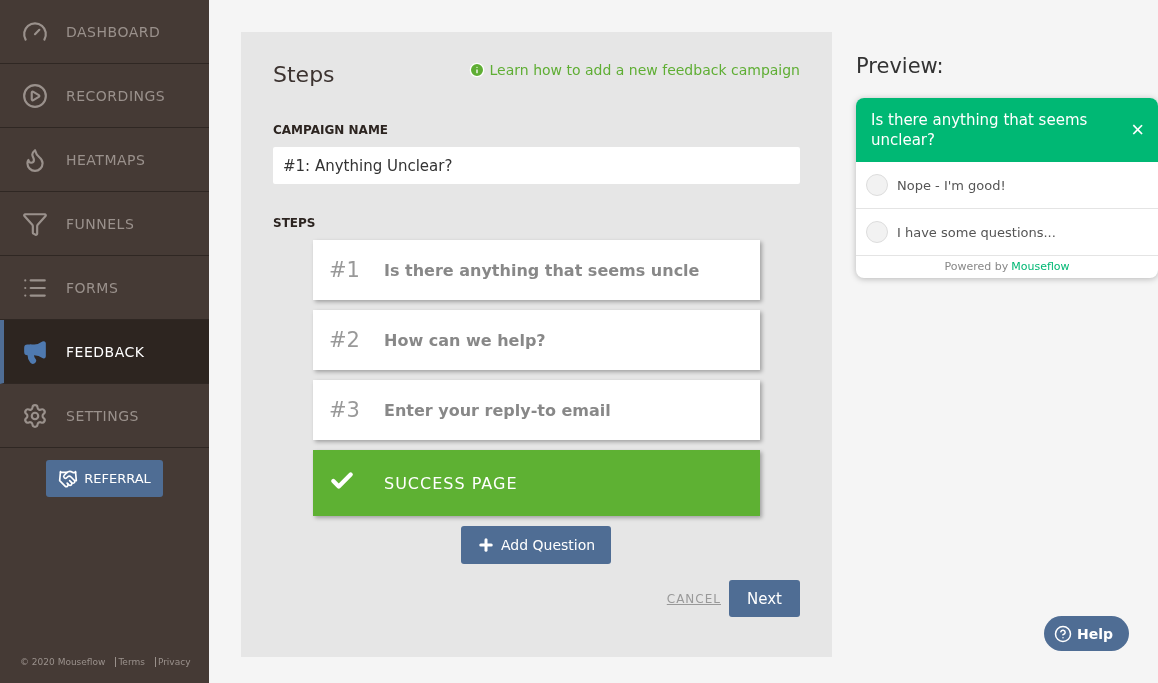  What do you see at coordinates (980, 130) in the screenshot?
I see `widget-question: Is there anything that seems unclear?` at bounding box center [980, 130].